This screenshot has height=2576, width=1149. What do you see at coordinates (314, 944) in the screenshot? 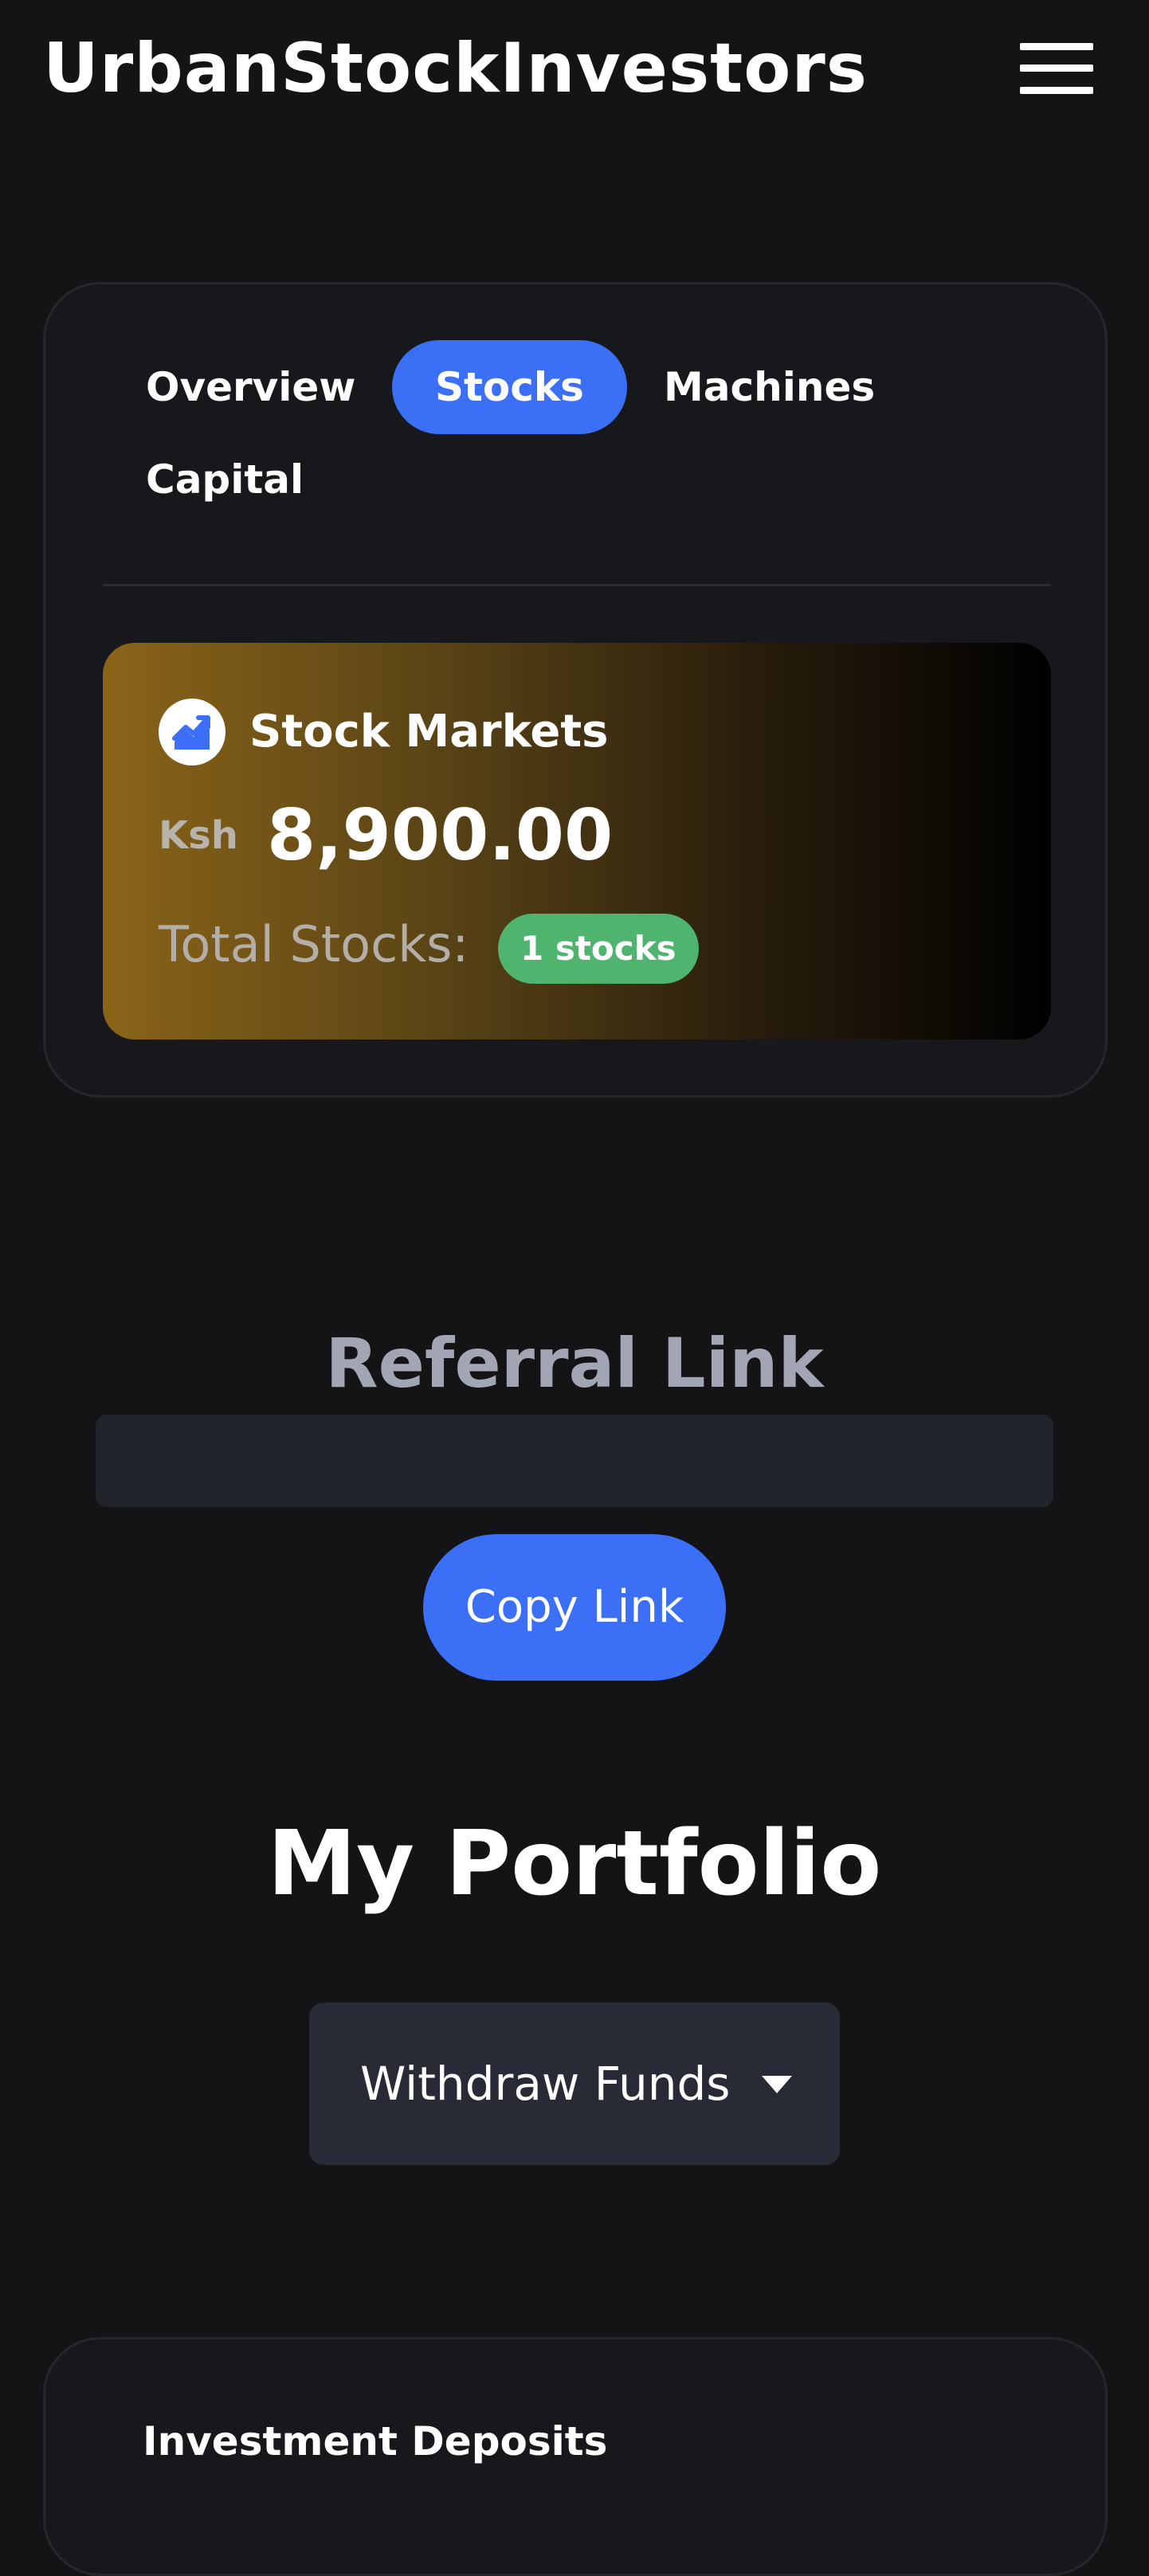
I see `total-stocks-label: Total Stocks:` at bounding box center [314, 944].